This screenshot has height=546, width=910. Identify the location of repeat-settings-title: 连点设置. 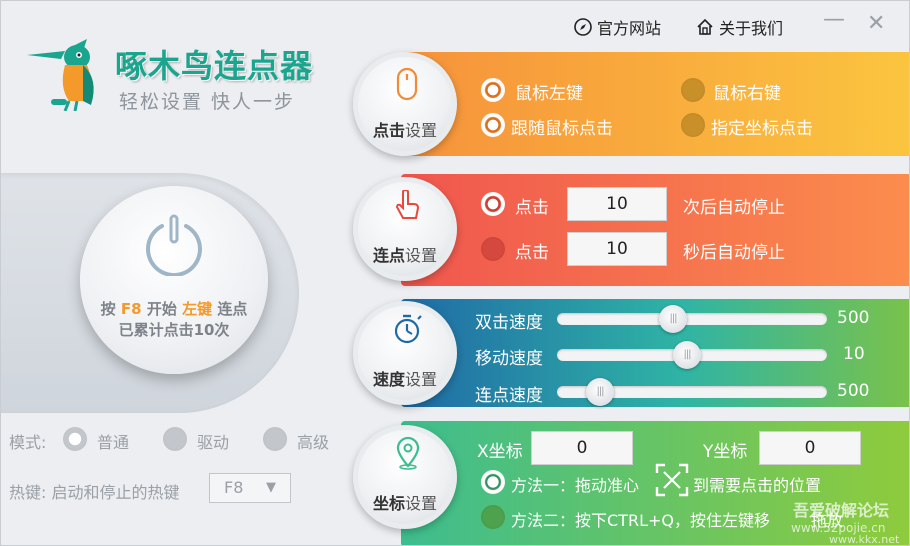
(405, 254).